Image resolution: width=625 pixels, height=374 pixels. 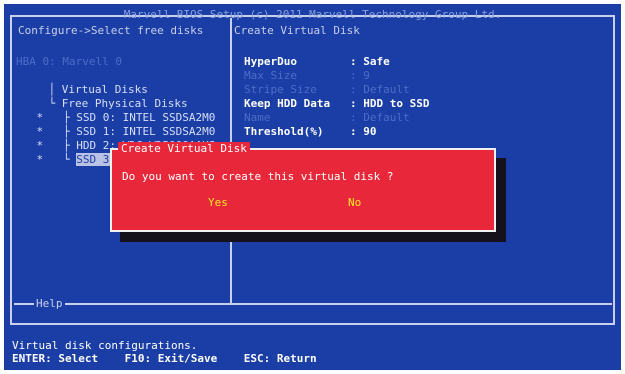 What do you see at coordinates (164, 358) in the screenshot?
I see `key-hints: ENTER: Select F10: Exit/Save ESC: Return` at bounding box center [164, 358].